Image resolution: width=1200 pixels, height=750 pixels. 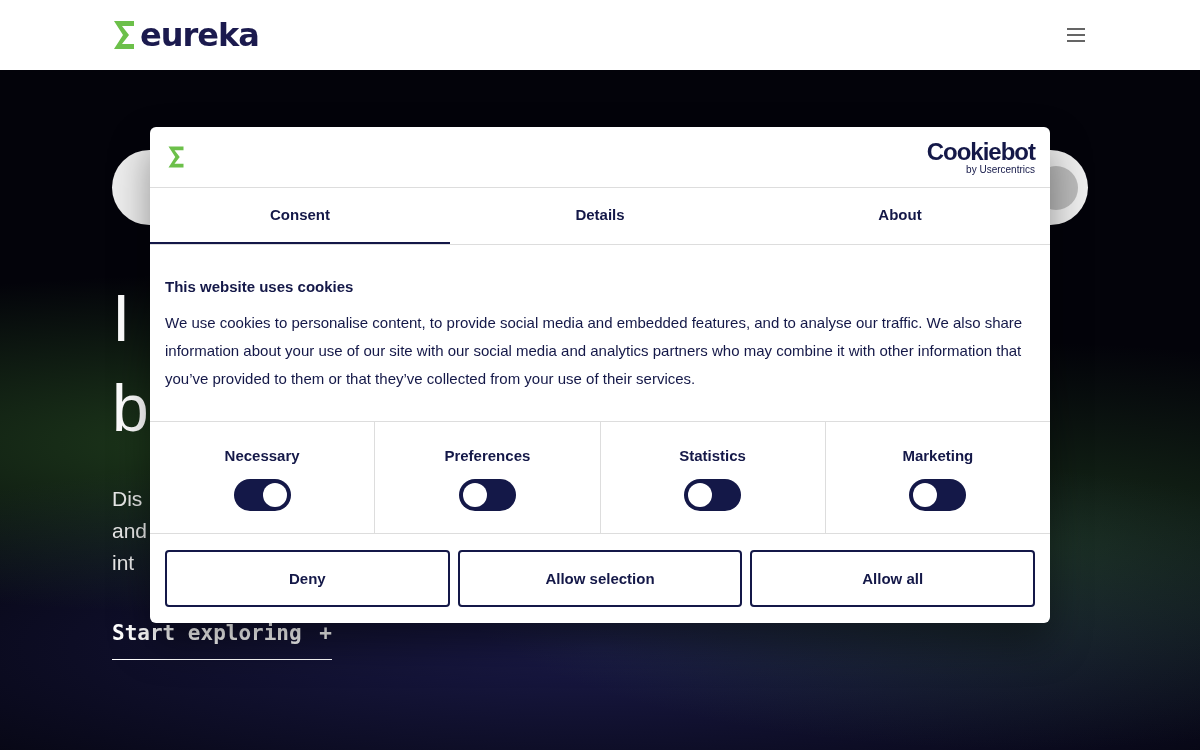 I want to click on cookiebot-logo: Cookiebot by Usercentrics, so click(x=980, y=157).